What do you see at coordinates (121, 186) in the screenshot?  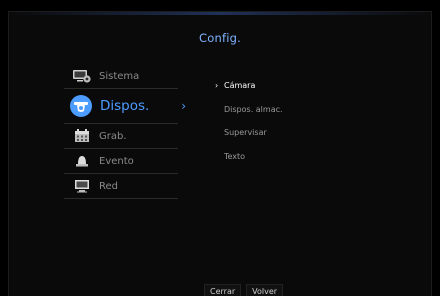 I see `sidebar-item-red: Red` at bounding box center [121, 186].